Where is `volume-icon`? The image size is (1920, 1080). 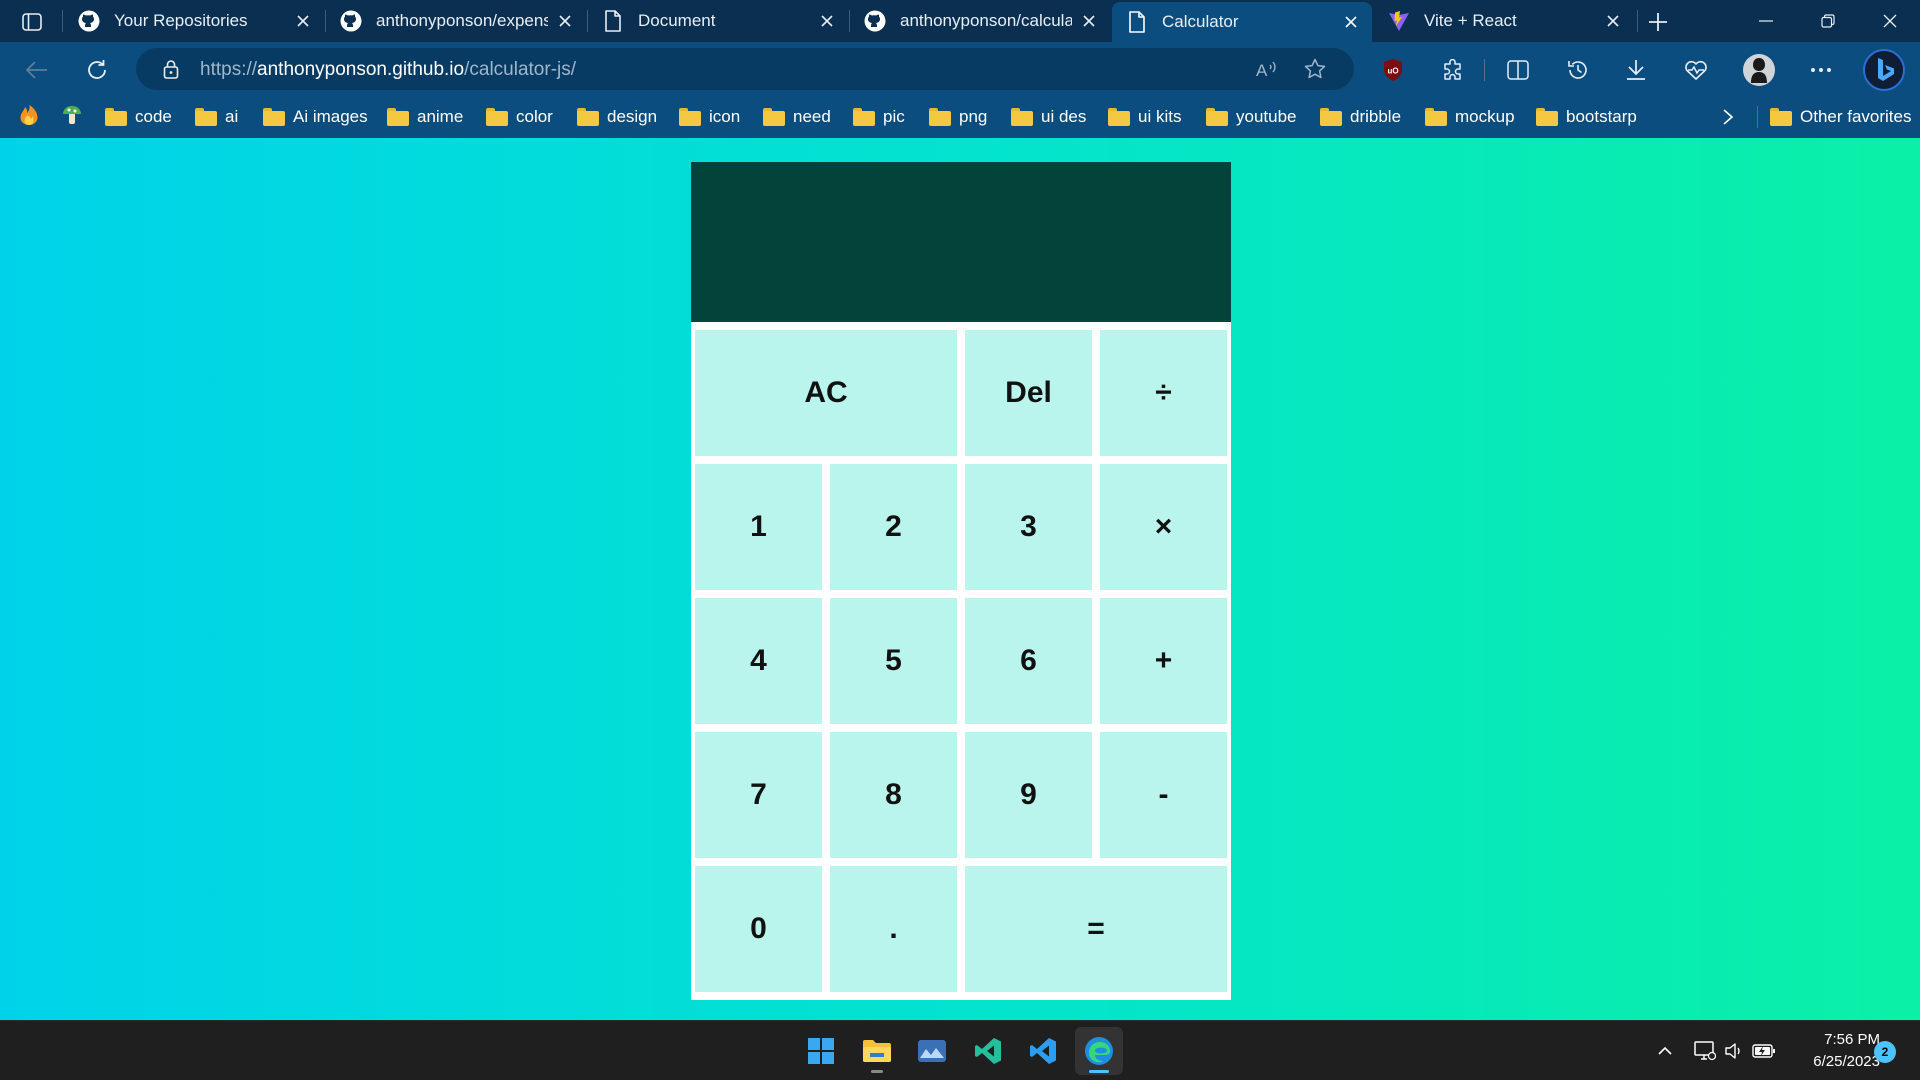
volume-icon is located at coordinates (1734, 1051).